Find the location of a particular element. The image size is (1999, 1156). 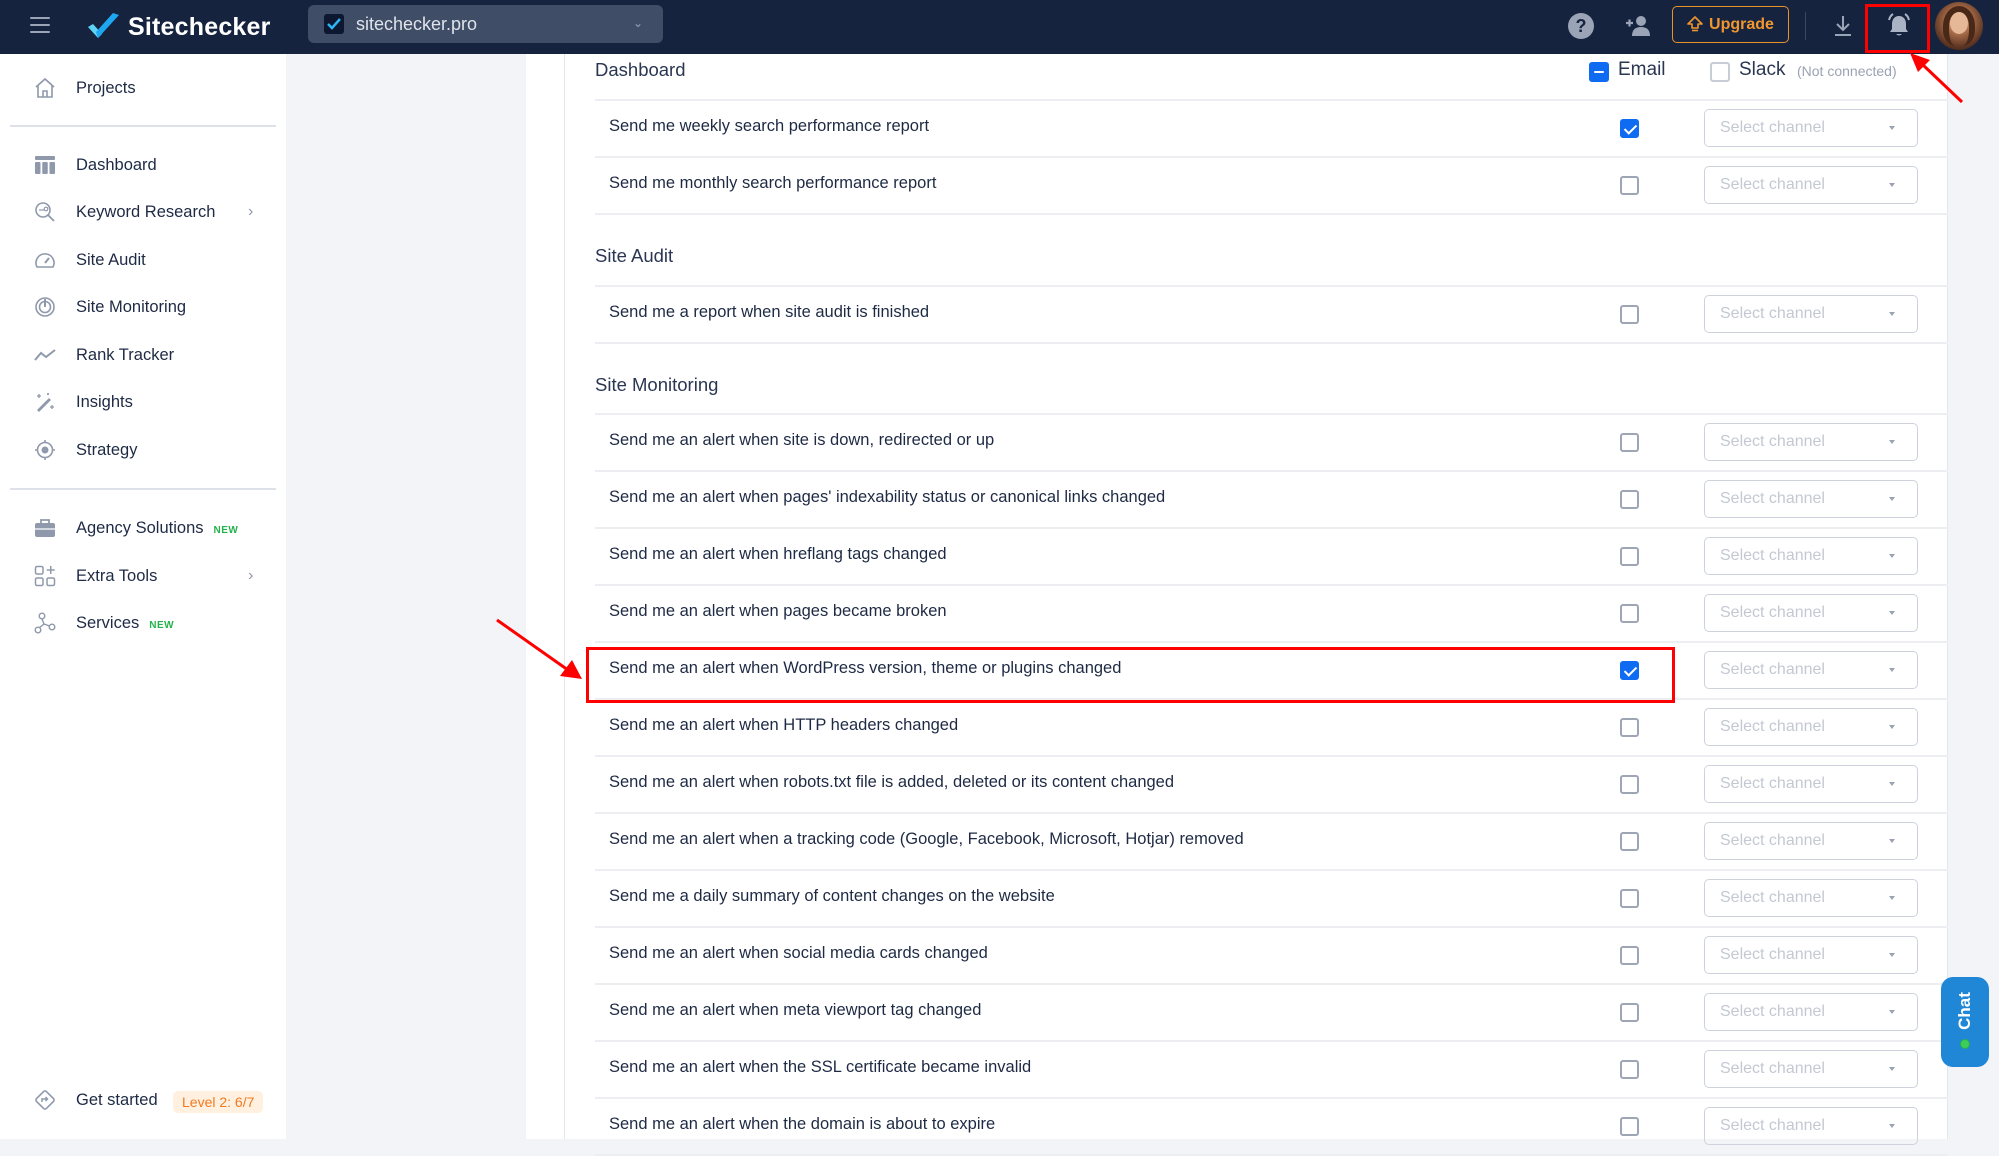

download-icon is located at coordinates (1843, 26).